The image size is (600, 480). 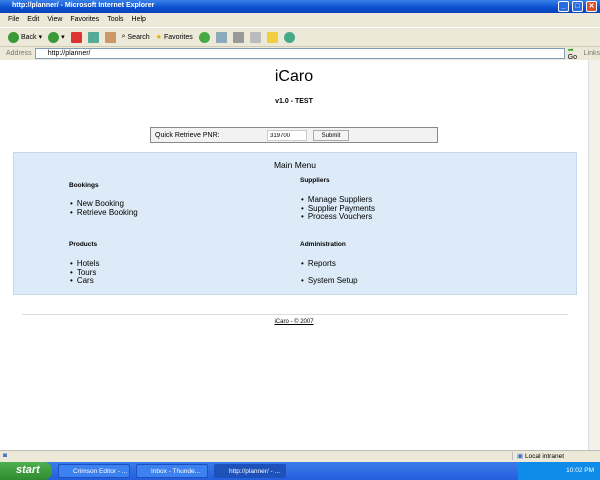 I want to click on system-setup-link: System Setup, so click(x=329, y=281).